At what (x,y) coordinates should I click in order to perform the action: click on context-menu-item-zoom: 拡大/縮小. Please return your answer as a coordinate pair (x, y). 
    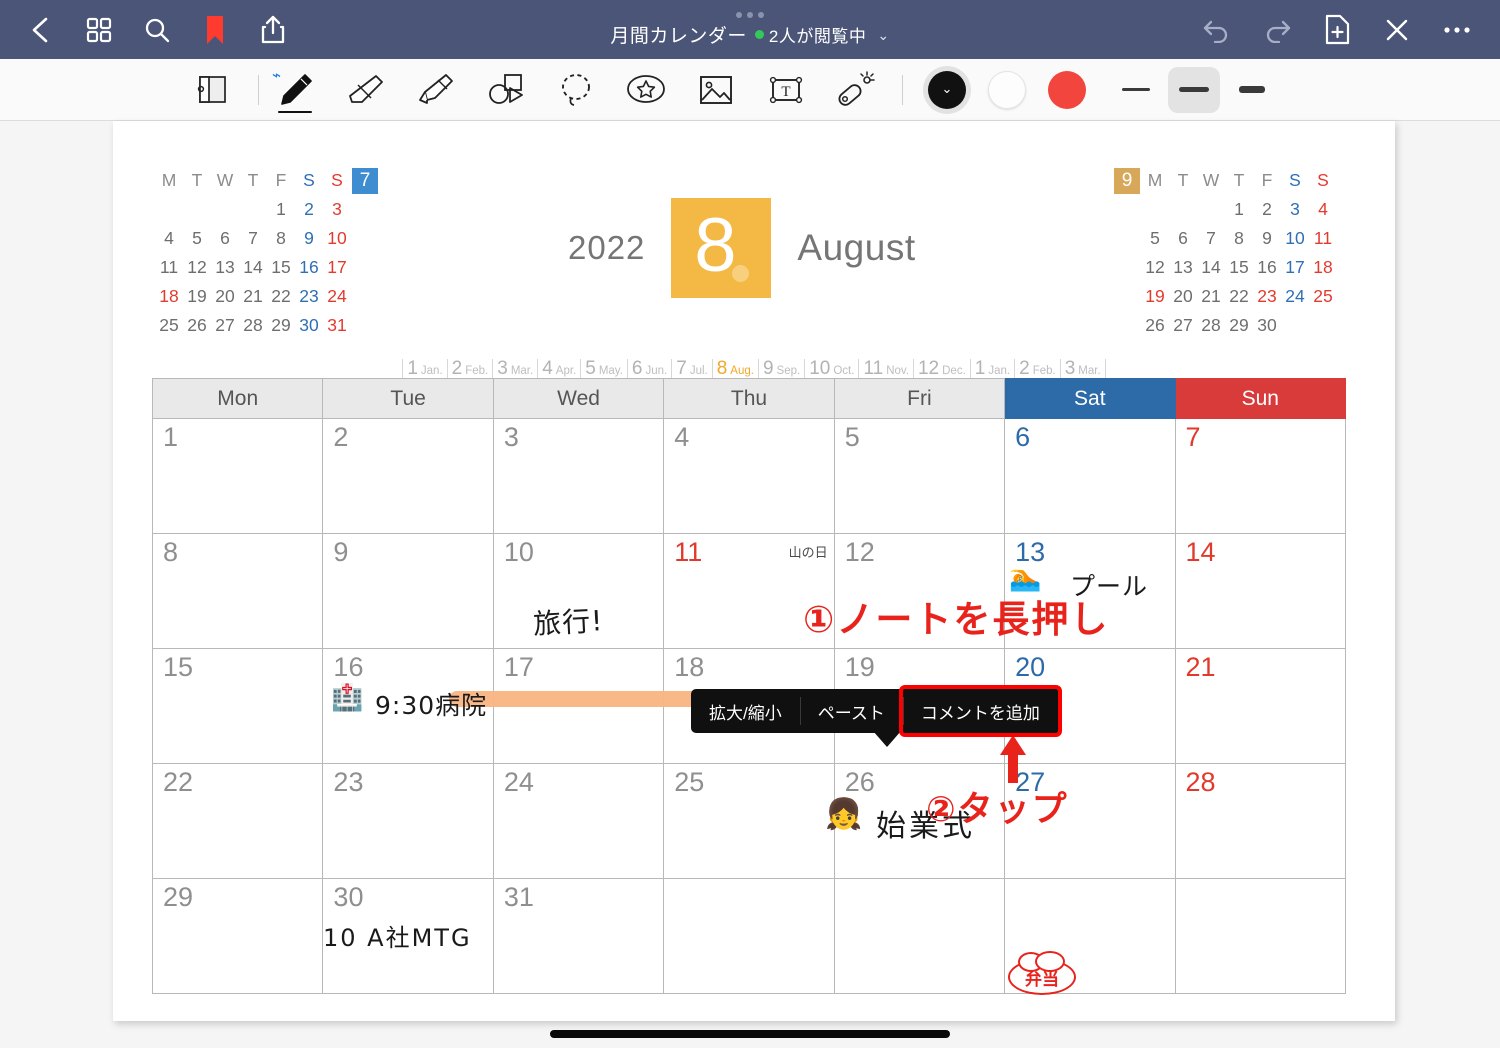
    Looking at the image, I should click on (745, 711).